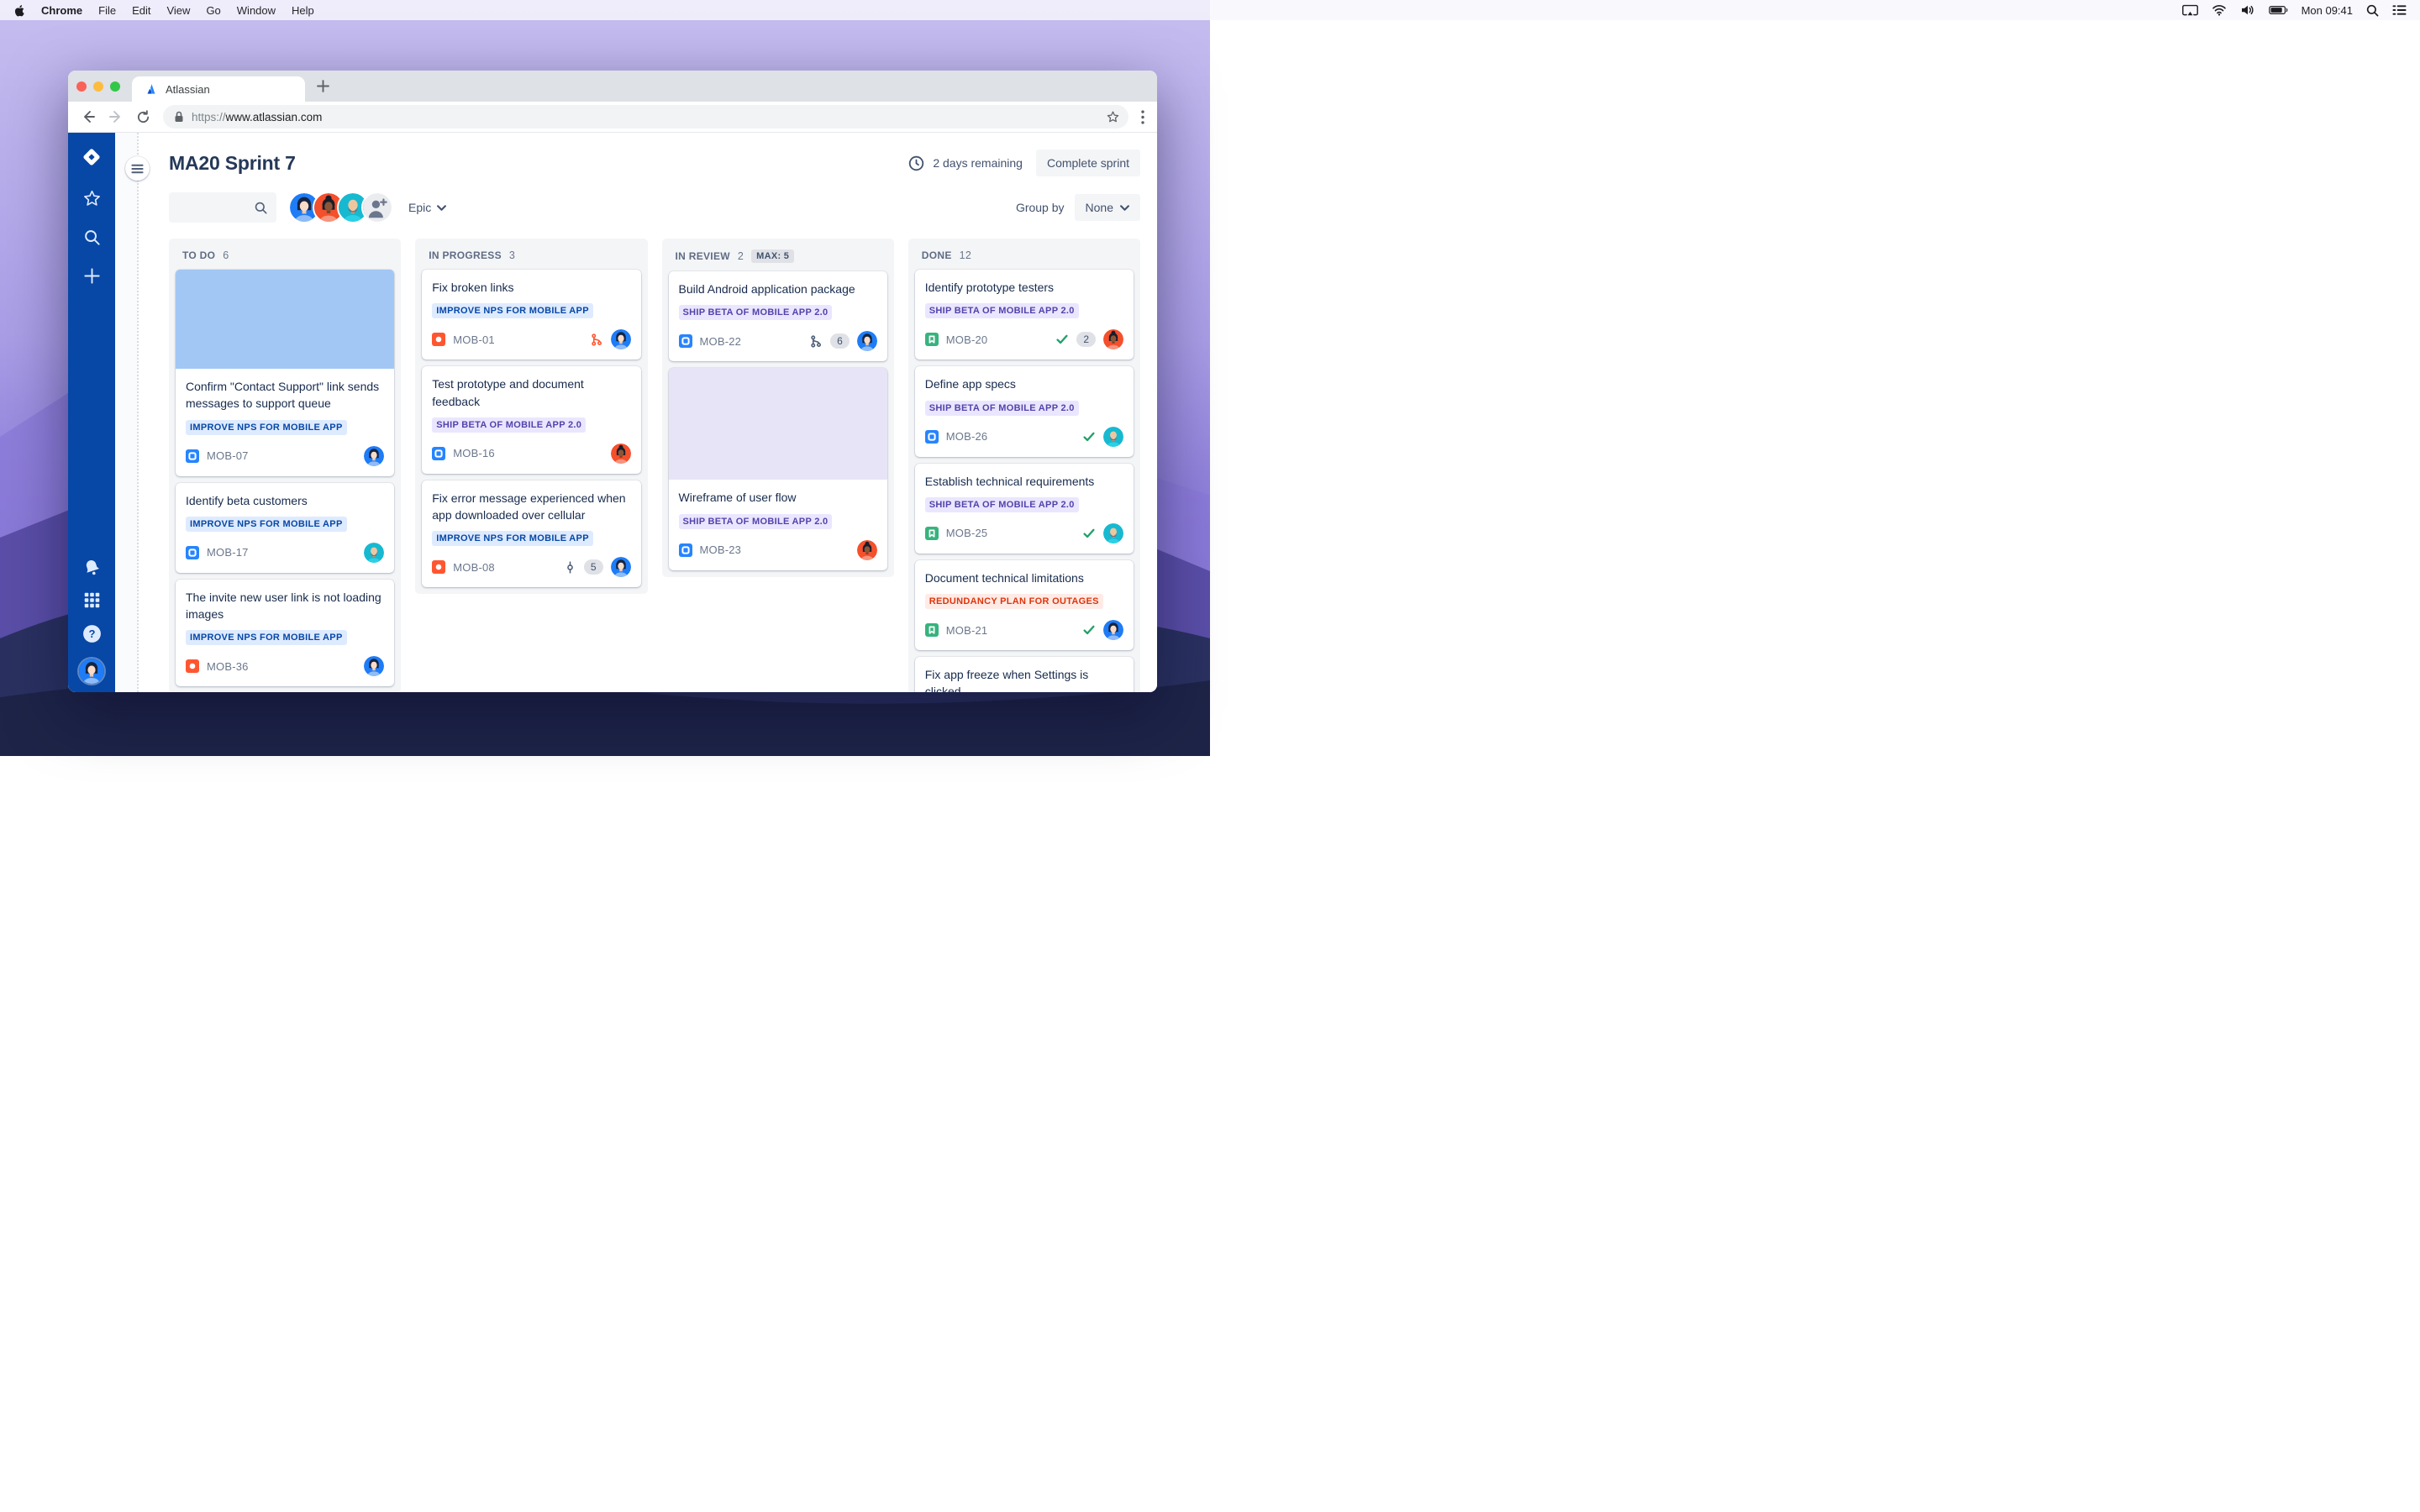  I want to click on screen-mirroring-icon, so click(2189, 10).